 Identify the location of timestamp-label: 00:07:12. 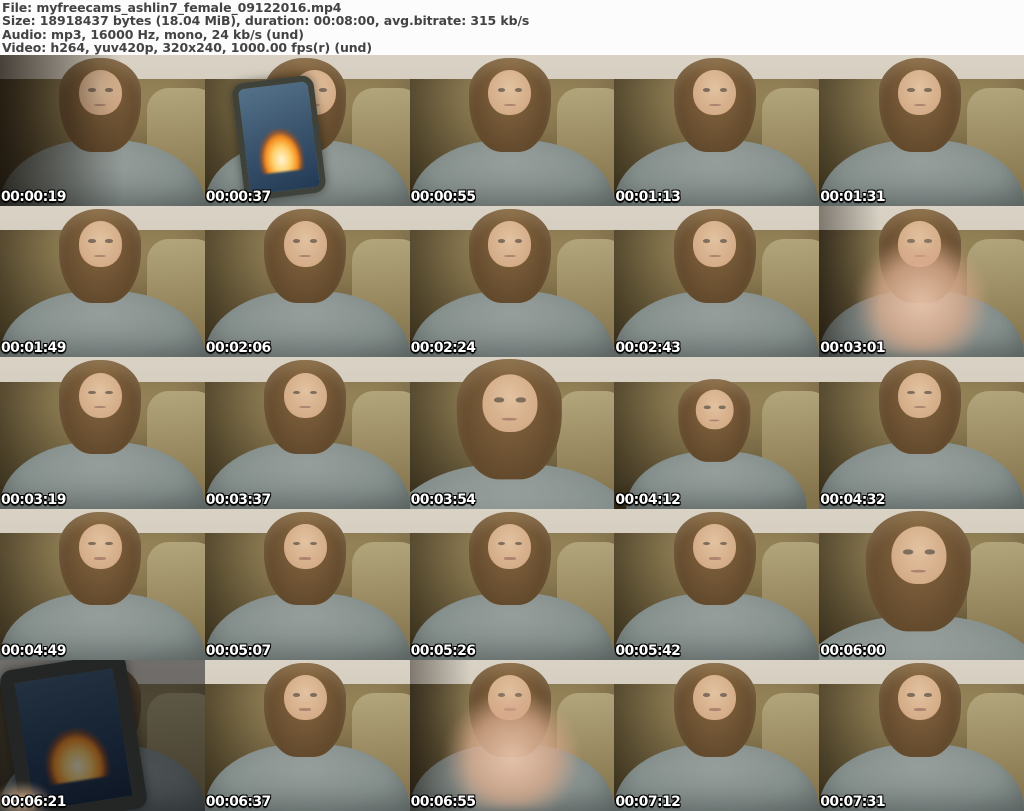
(648, 801).